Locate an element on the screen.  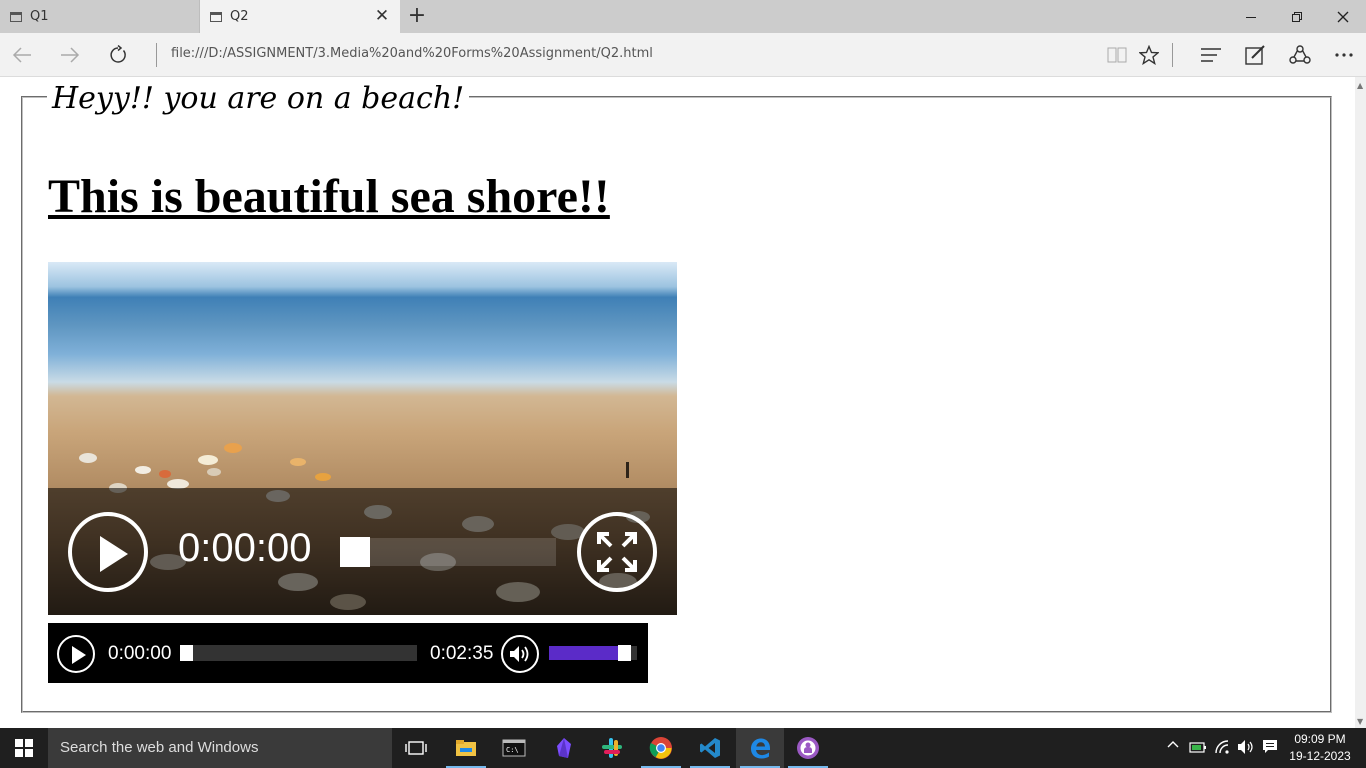
fullscreen-button is located at coordinates (617, 552).